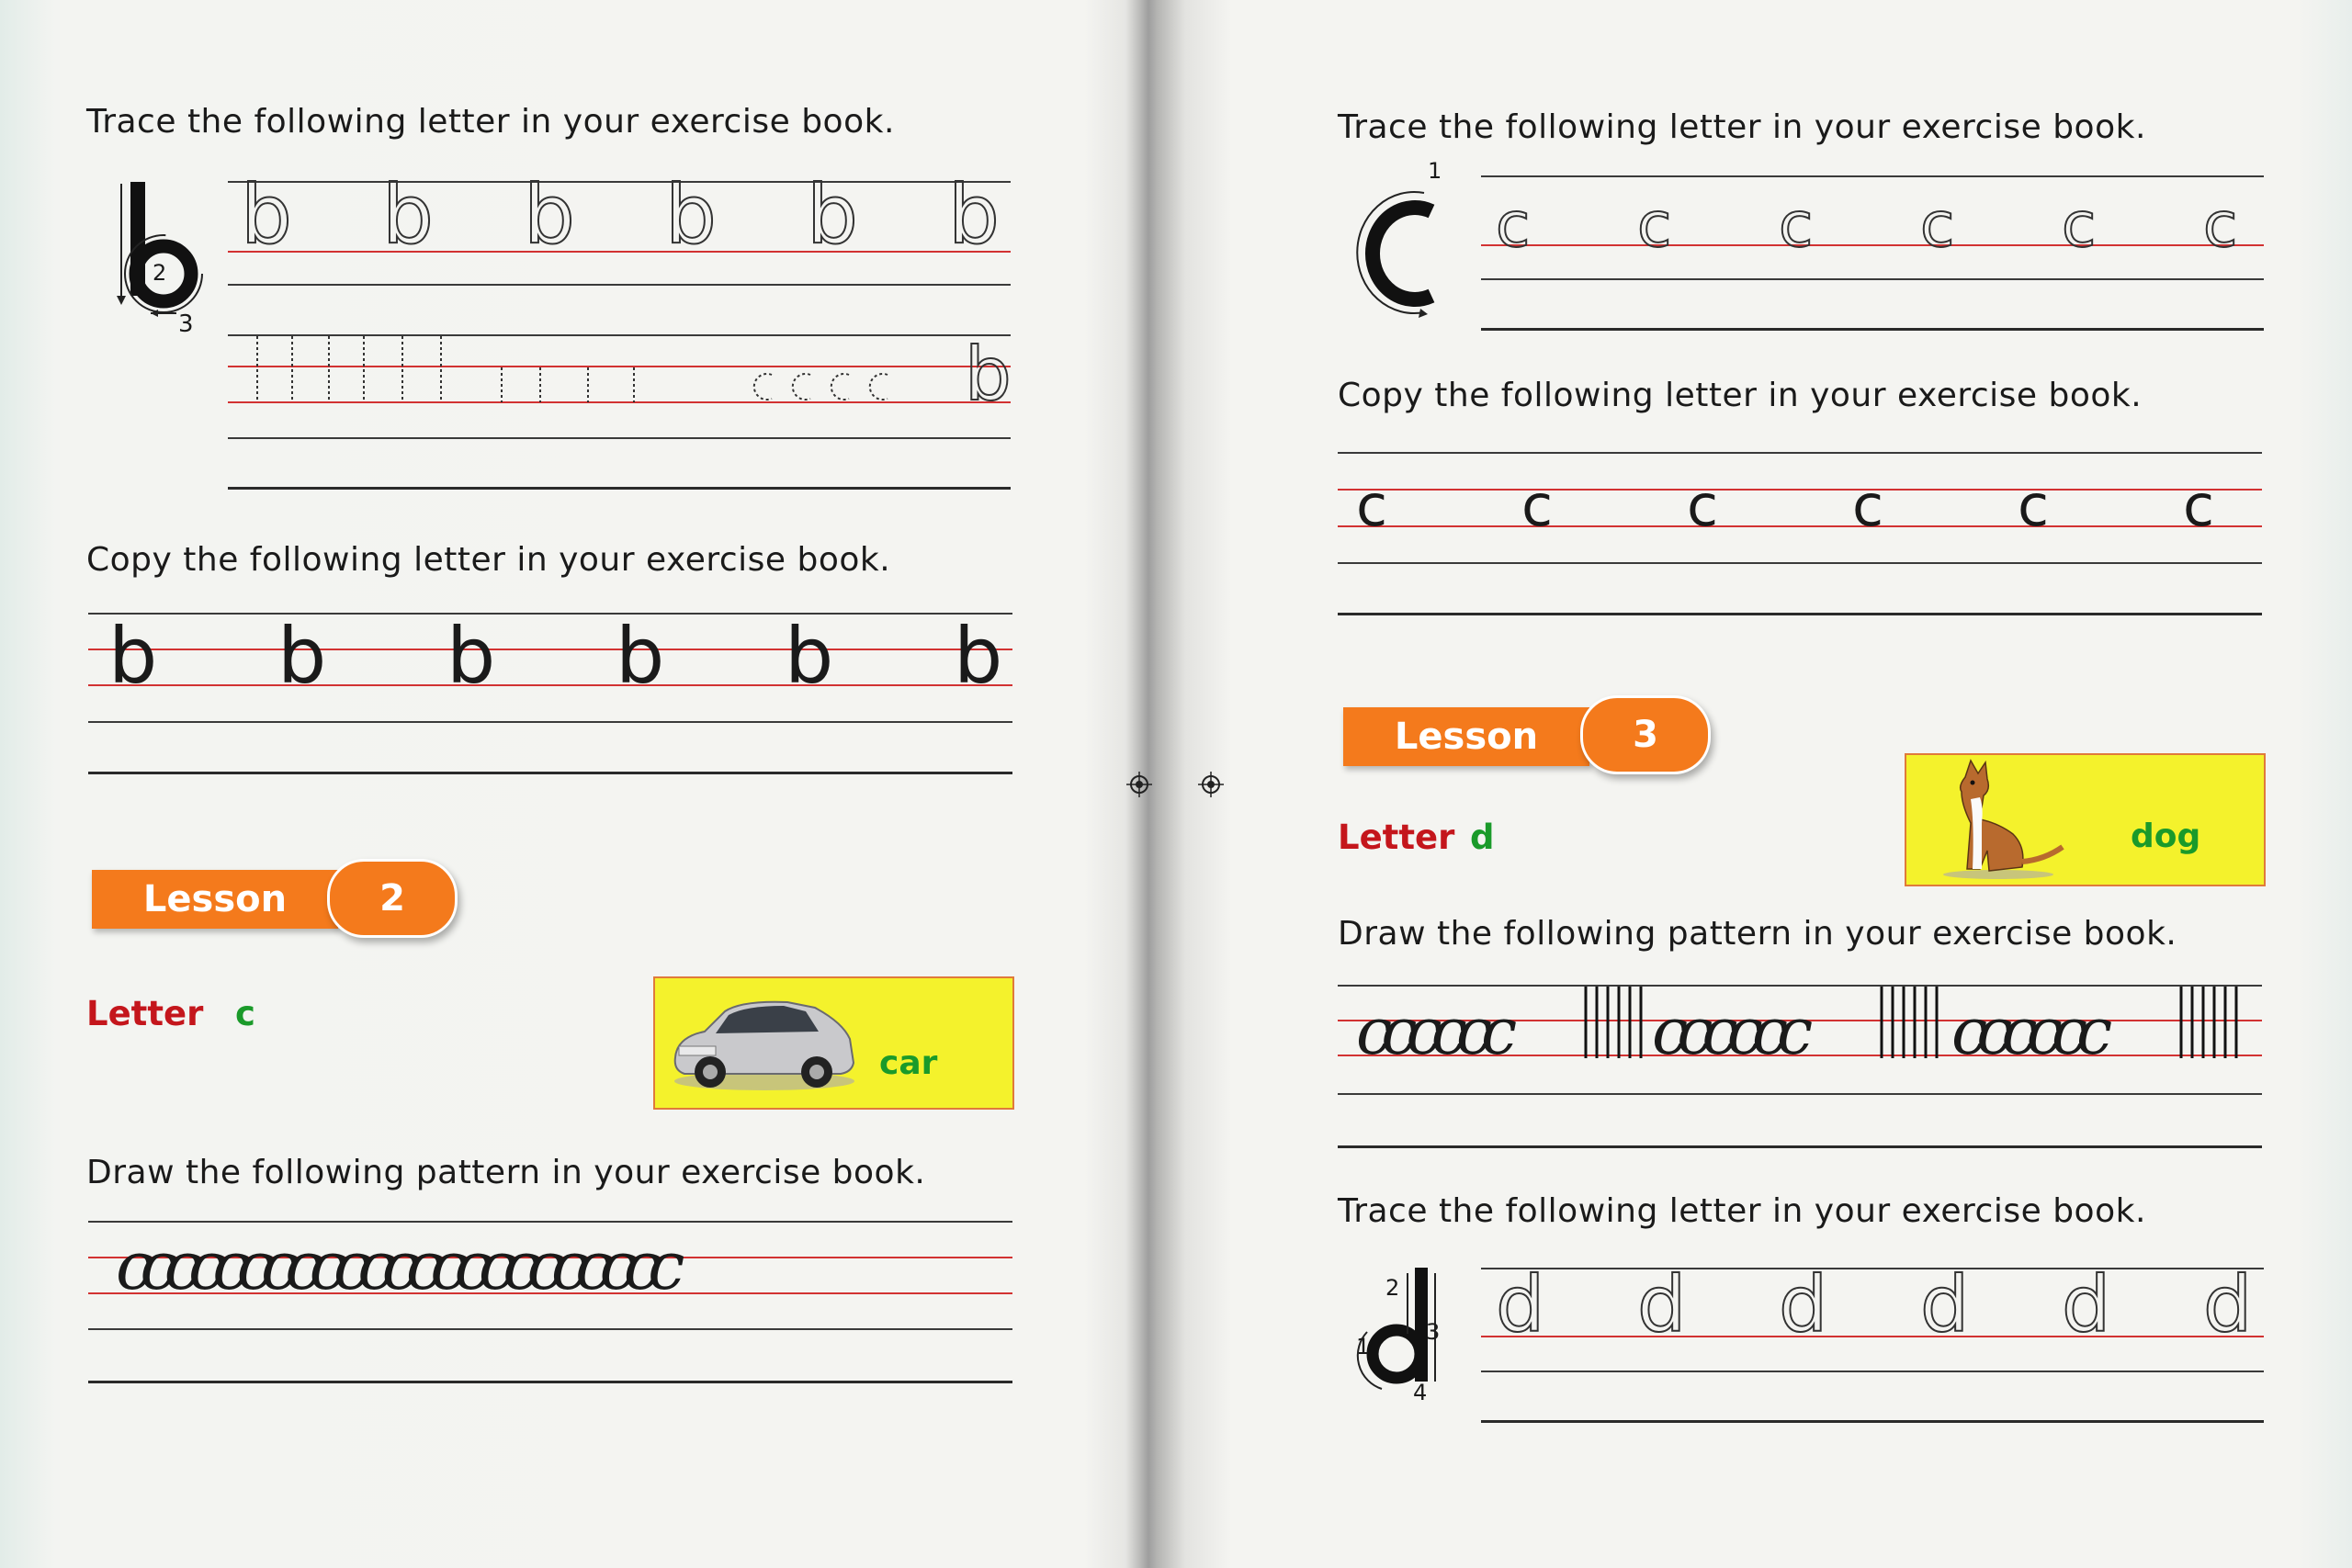 The width and height of the screenshot is (2352, 1568). Describe the element at coordinates (393, 898) in the screenshot. I see `lesson-number: 2` at that location.